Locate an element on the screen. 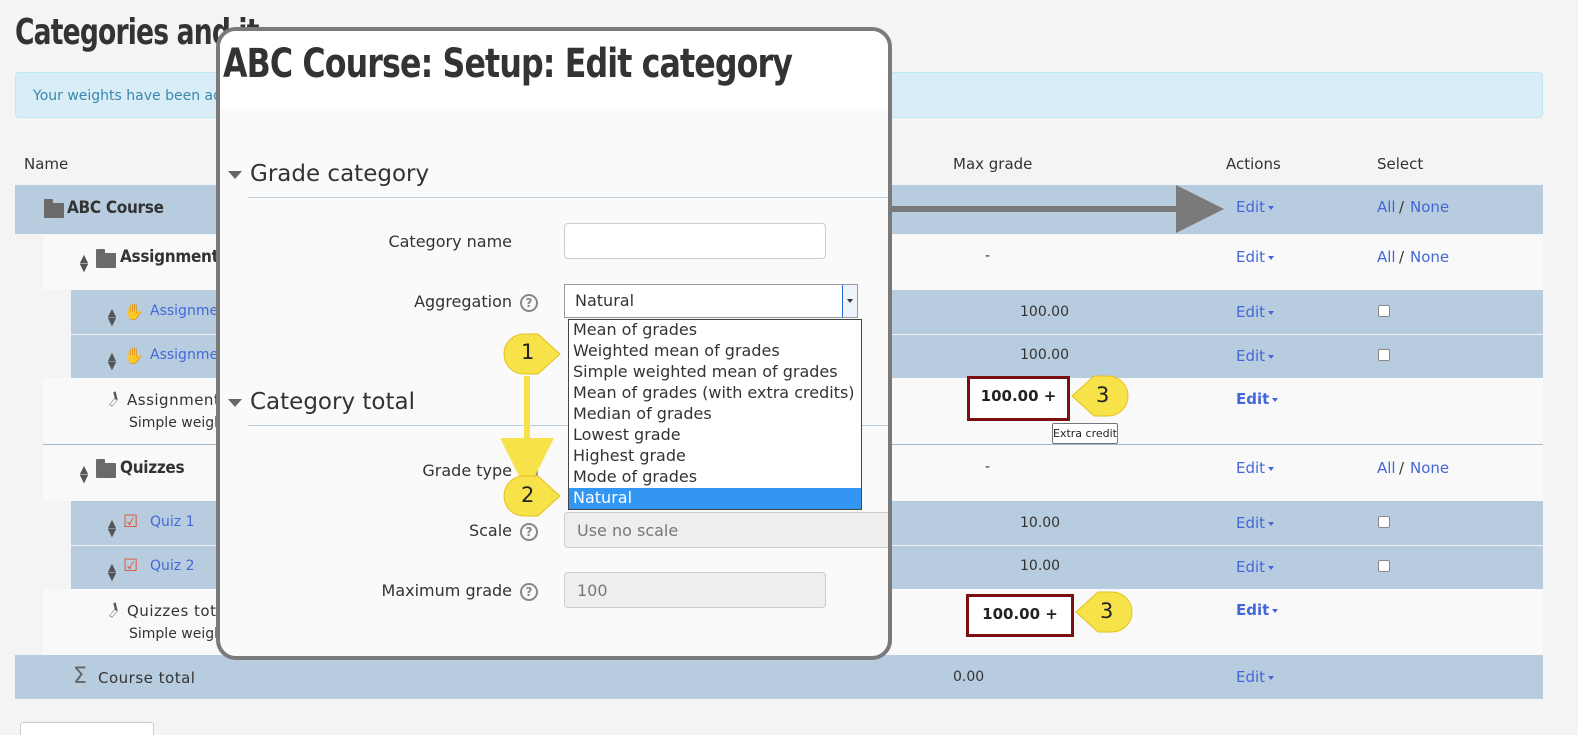 The height and width of the screenshot is (735, 1578). callout-number-1: 1 is located at coordinates (528, 352).